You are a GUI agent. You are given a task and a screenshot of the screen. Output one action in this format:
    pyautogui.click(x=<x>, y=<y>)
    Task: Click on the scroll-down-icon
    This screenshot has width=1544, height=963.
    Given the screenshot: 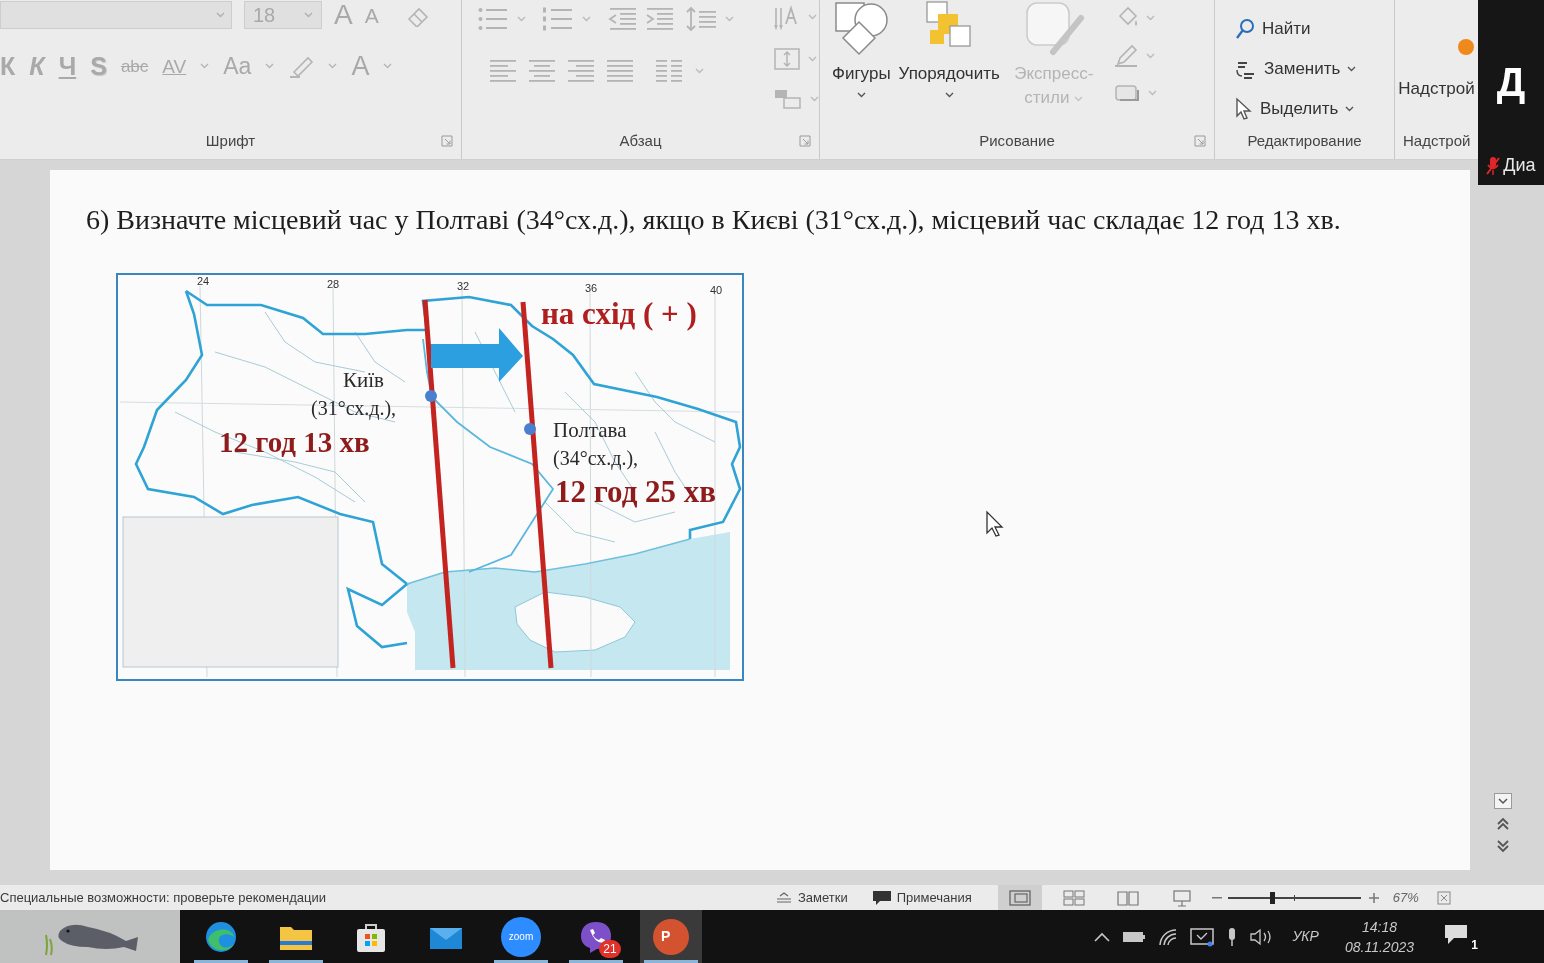 What is the action you would take?
    pyautogui.click(x=1503, y=801)
    